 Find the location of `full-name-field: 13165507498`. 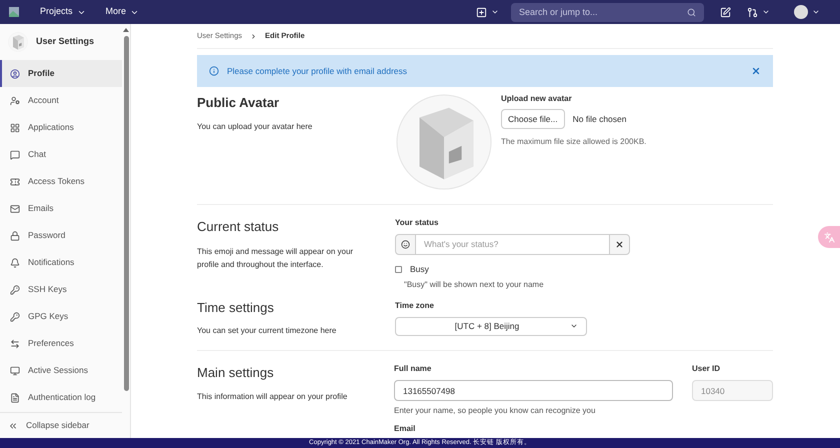

full-name-field: 13165507498 is located at coordinates (533, 390).